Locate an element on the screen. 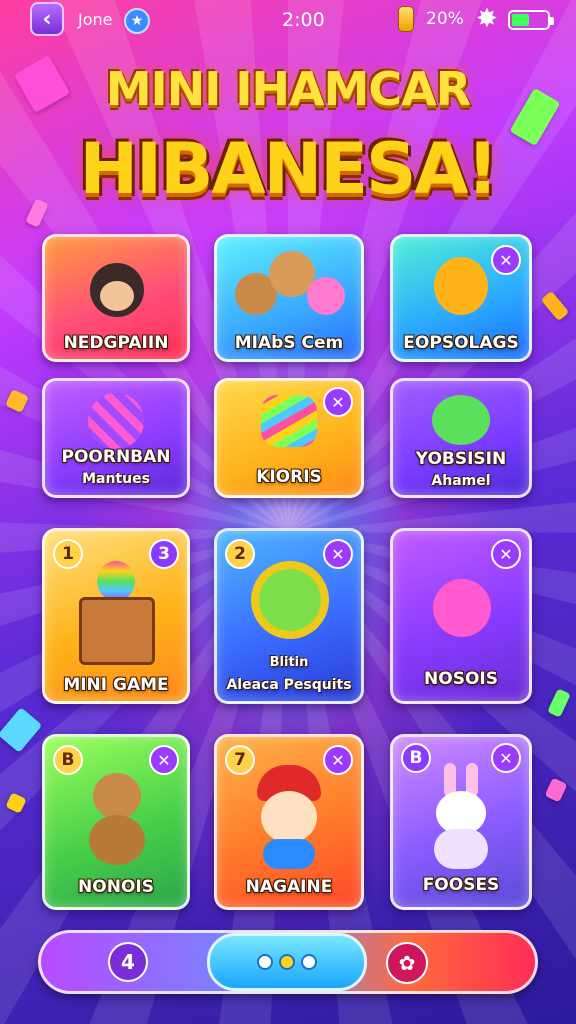 The image size is (576, 1024). game-card-title: POORNBAN is located at coordinates (116, 457).